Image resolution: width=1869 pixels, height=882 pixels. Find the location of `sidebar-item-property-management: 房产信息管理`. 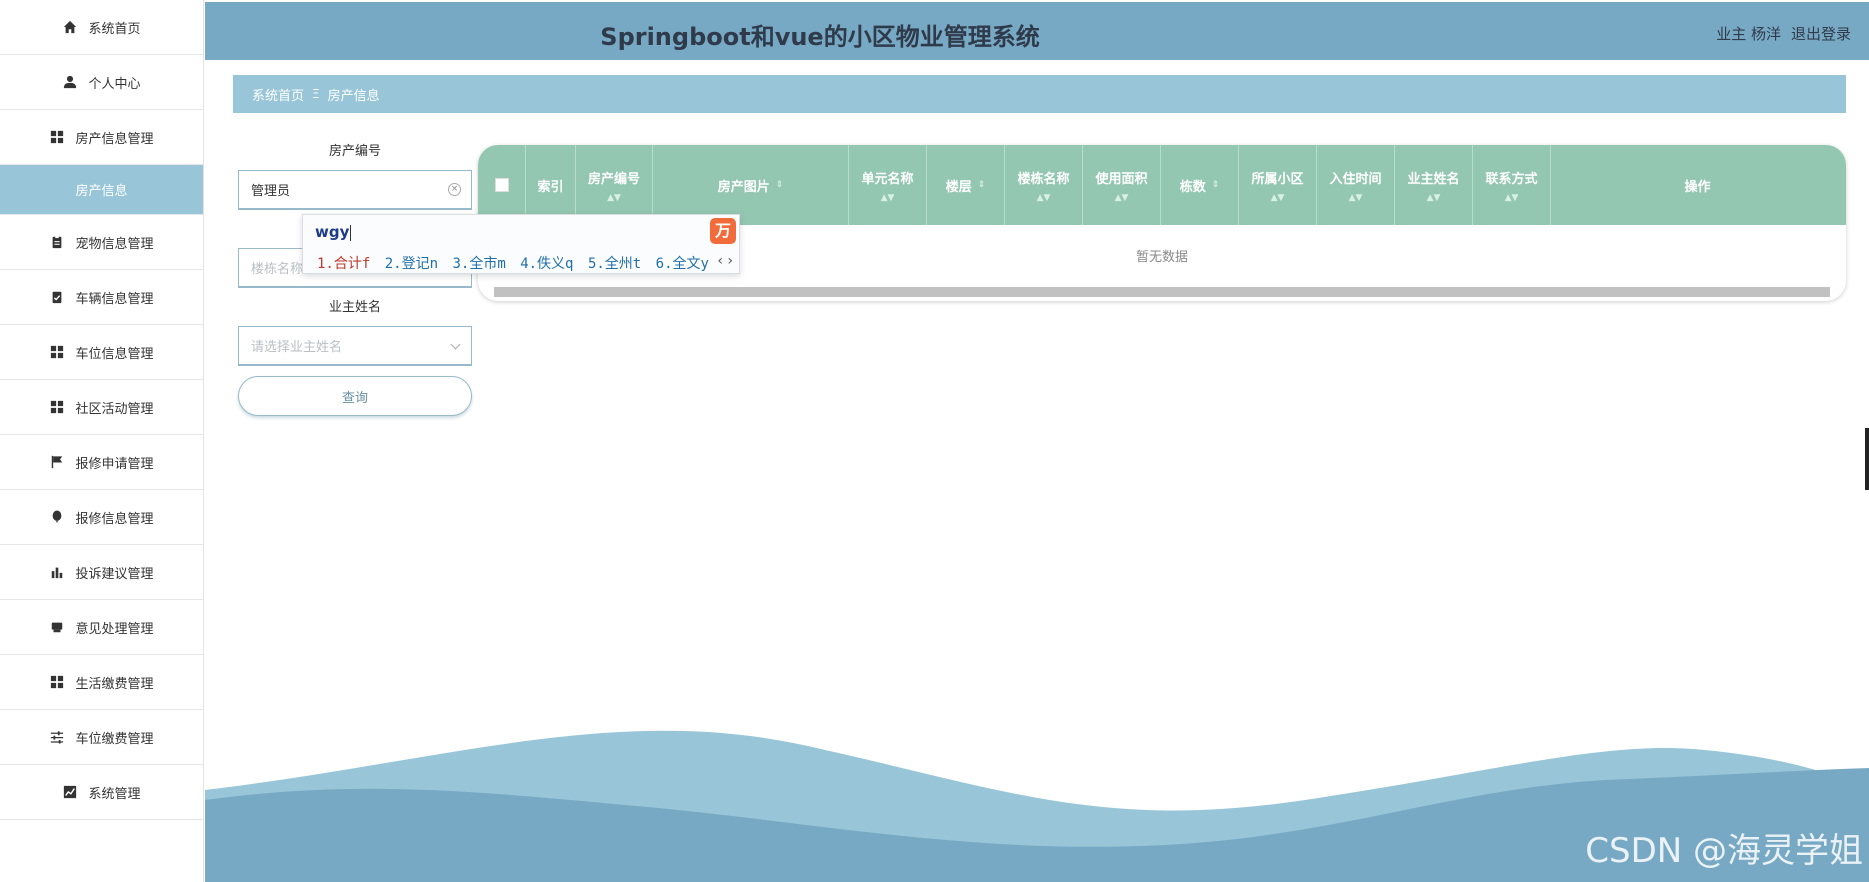

sidebar-item-property-management: 房产信息管理 is located at coordinates (101, 137).